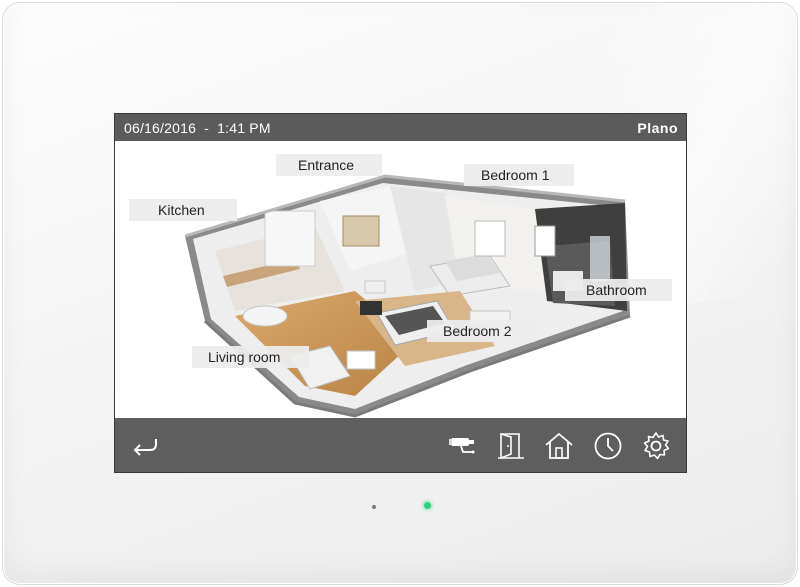 This screenshot has width=800, height=587. I want to click on clock-icon, so click(608, 446).